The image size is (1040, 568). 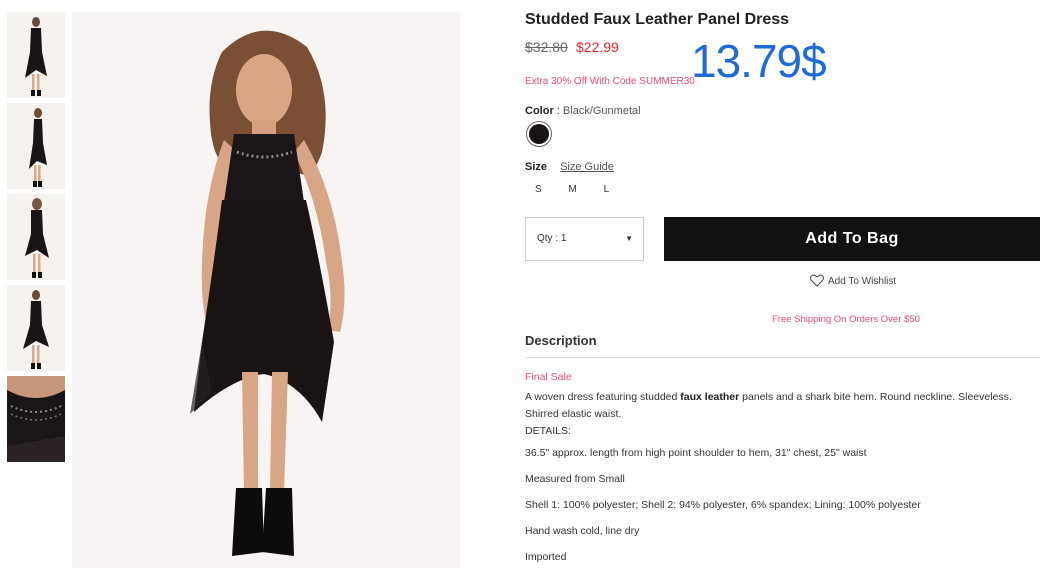 What do you see at coordinates (584, 189) in the screenshot?
I see `size-options: S M L` at bounding box center [584, 189].